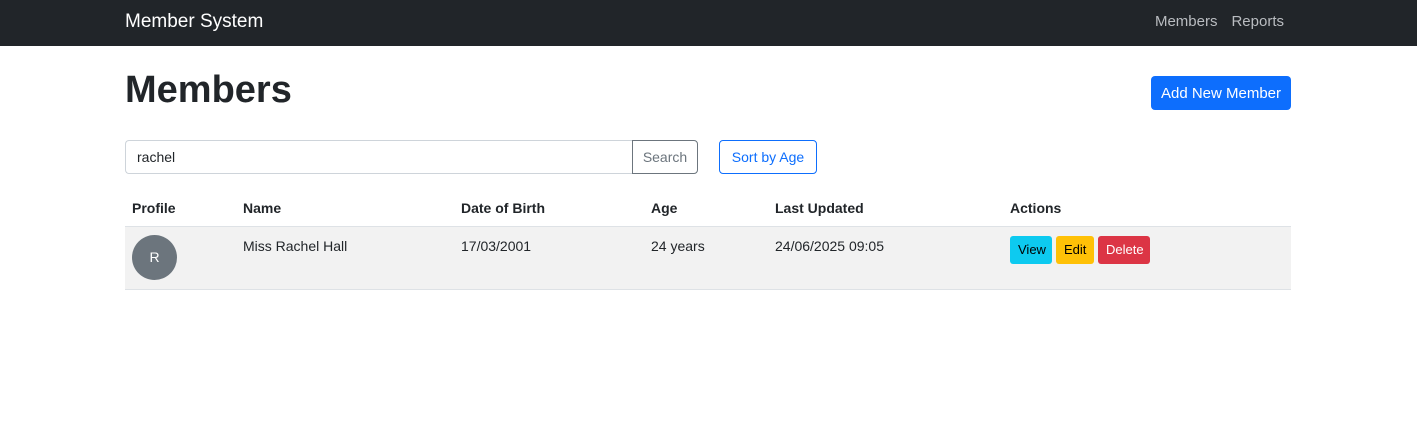 The image size is (1417, 427). Describe the element at coordinates (1124, 249) in the screenshot. I see `delete-button: Delete` at that location.